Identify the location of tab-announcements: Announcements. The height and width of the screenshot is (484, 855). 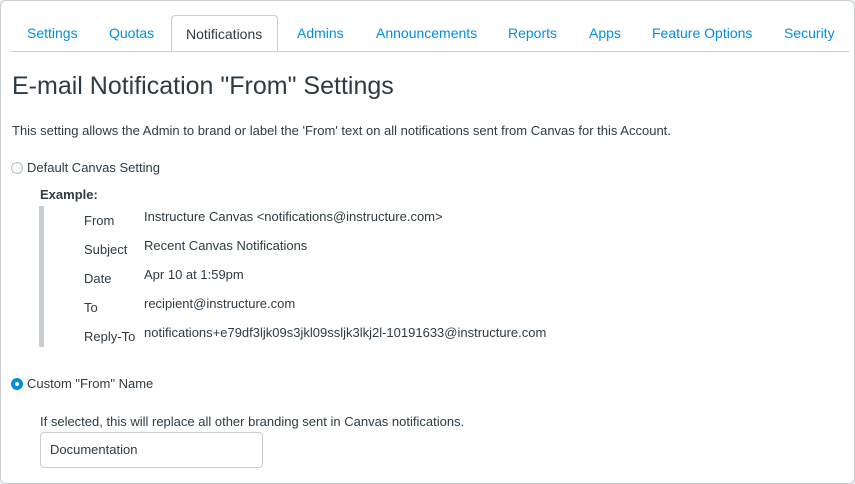
(426, 33).